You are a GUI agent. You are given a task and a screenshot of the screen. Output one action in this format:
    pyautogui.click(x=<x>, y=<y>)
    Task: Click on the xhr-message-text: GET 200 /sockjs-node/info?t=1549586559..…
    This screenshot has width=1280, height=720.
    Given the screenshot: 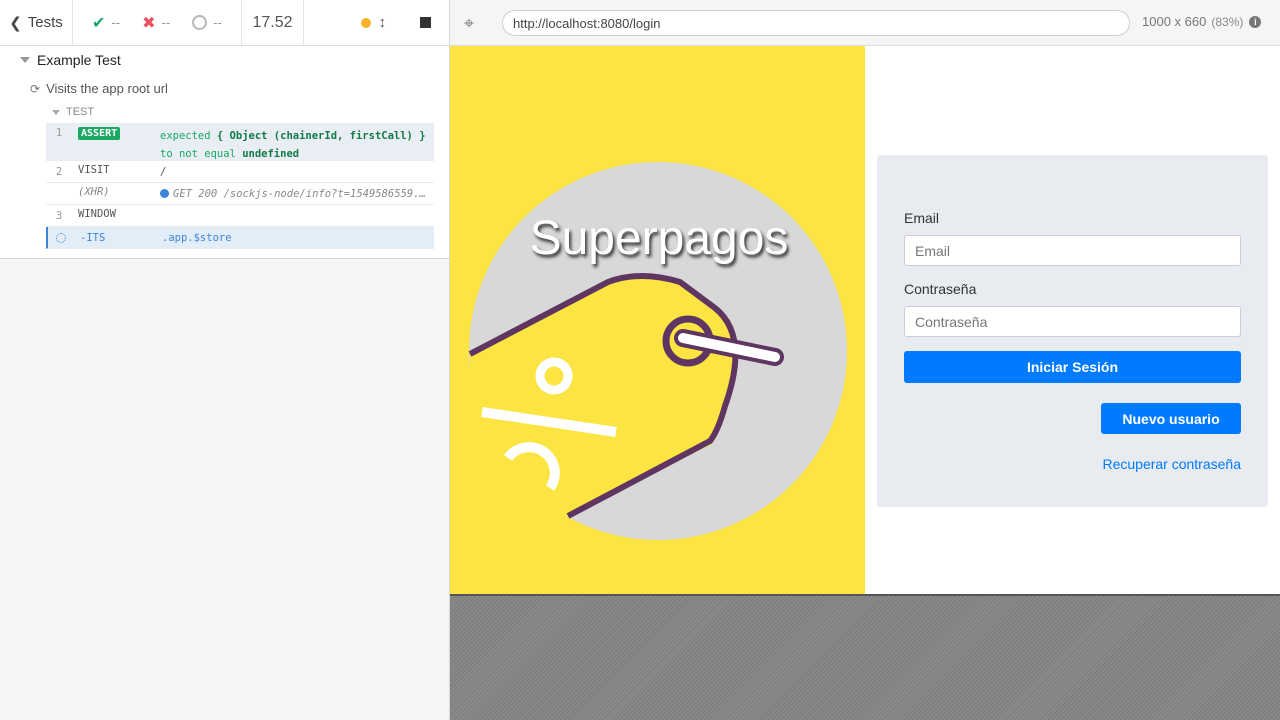 What is the action you would take?
    pyautogui.click(x=301, y=193)
    